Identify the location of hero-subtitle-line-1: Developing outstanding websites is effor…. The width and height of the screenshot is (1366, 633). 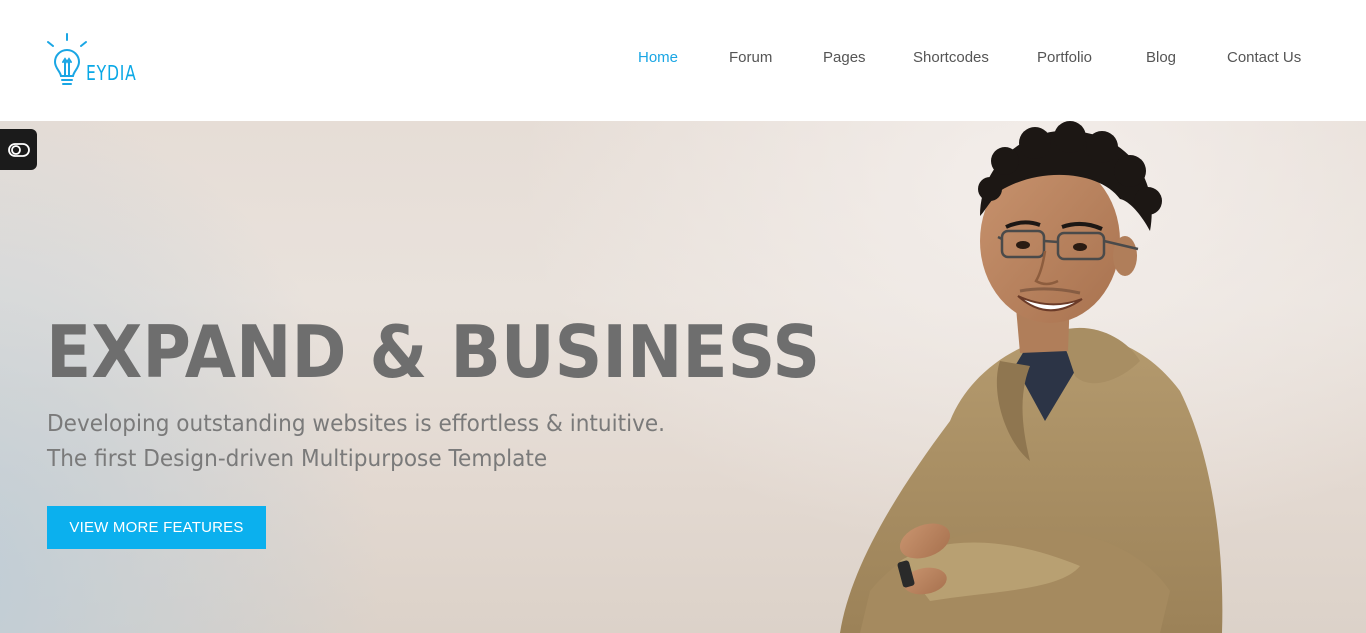
(356, 424).